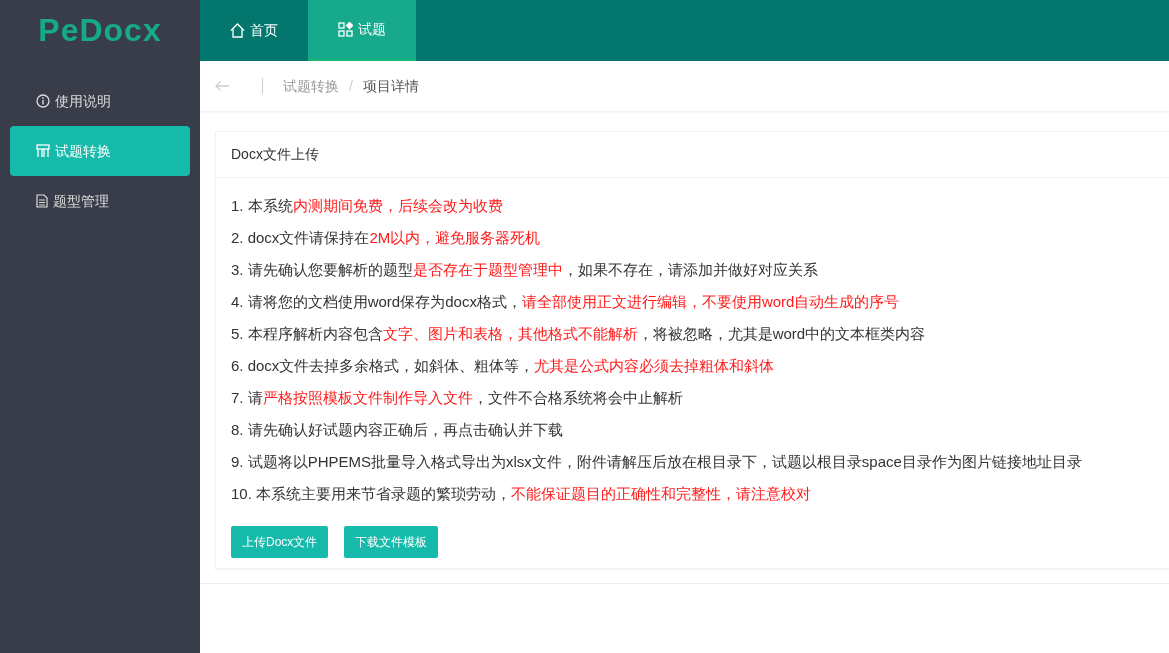 Image resolution: width=1169 pixels, height=653 pixels. What do you see at coordinates (390, 86) in the screenshot?
I see `breadcrumb-link: 项目详情` at bounding box center [390, 86].